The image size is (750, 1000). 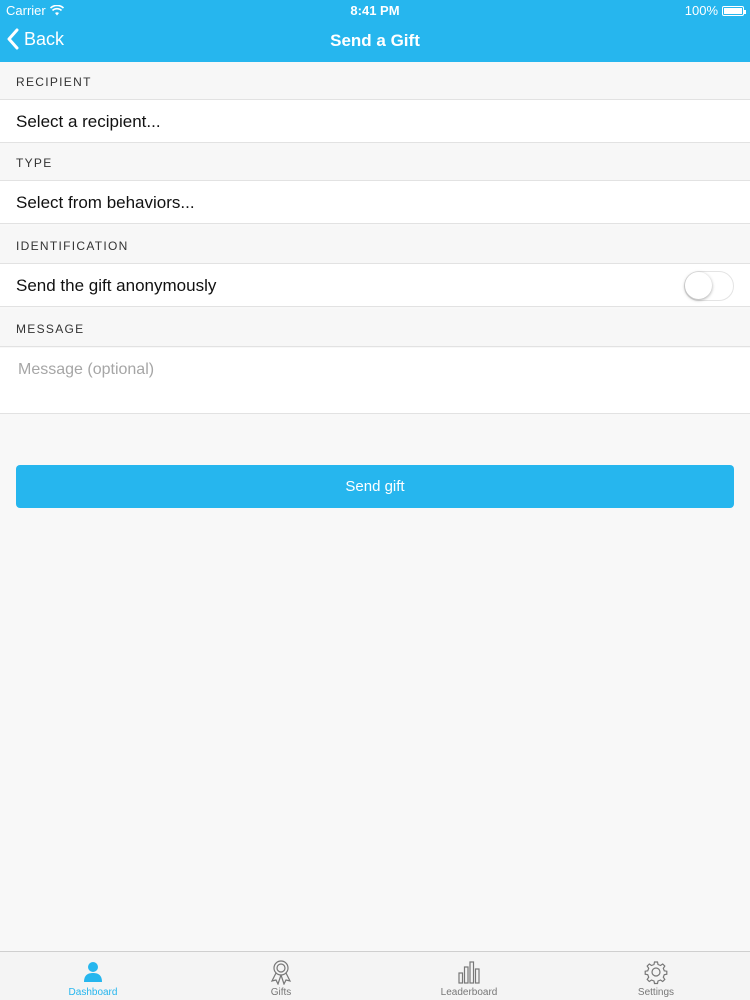 I want to click on battery-percent: 100%, so click(x=701, y=10).